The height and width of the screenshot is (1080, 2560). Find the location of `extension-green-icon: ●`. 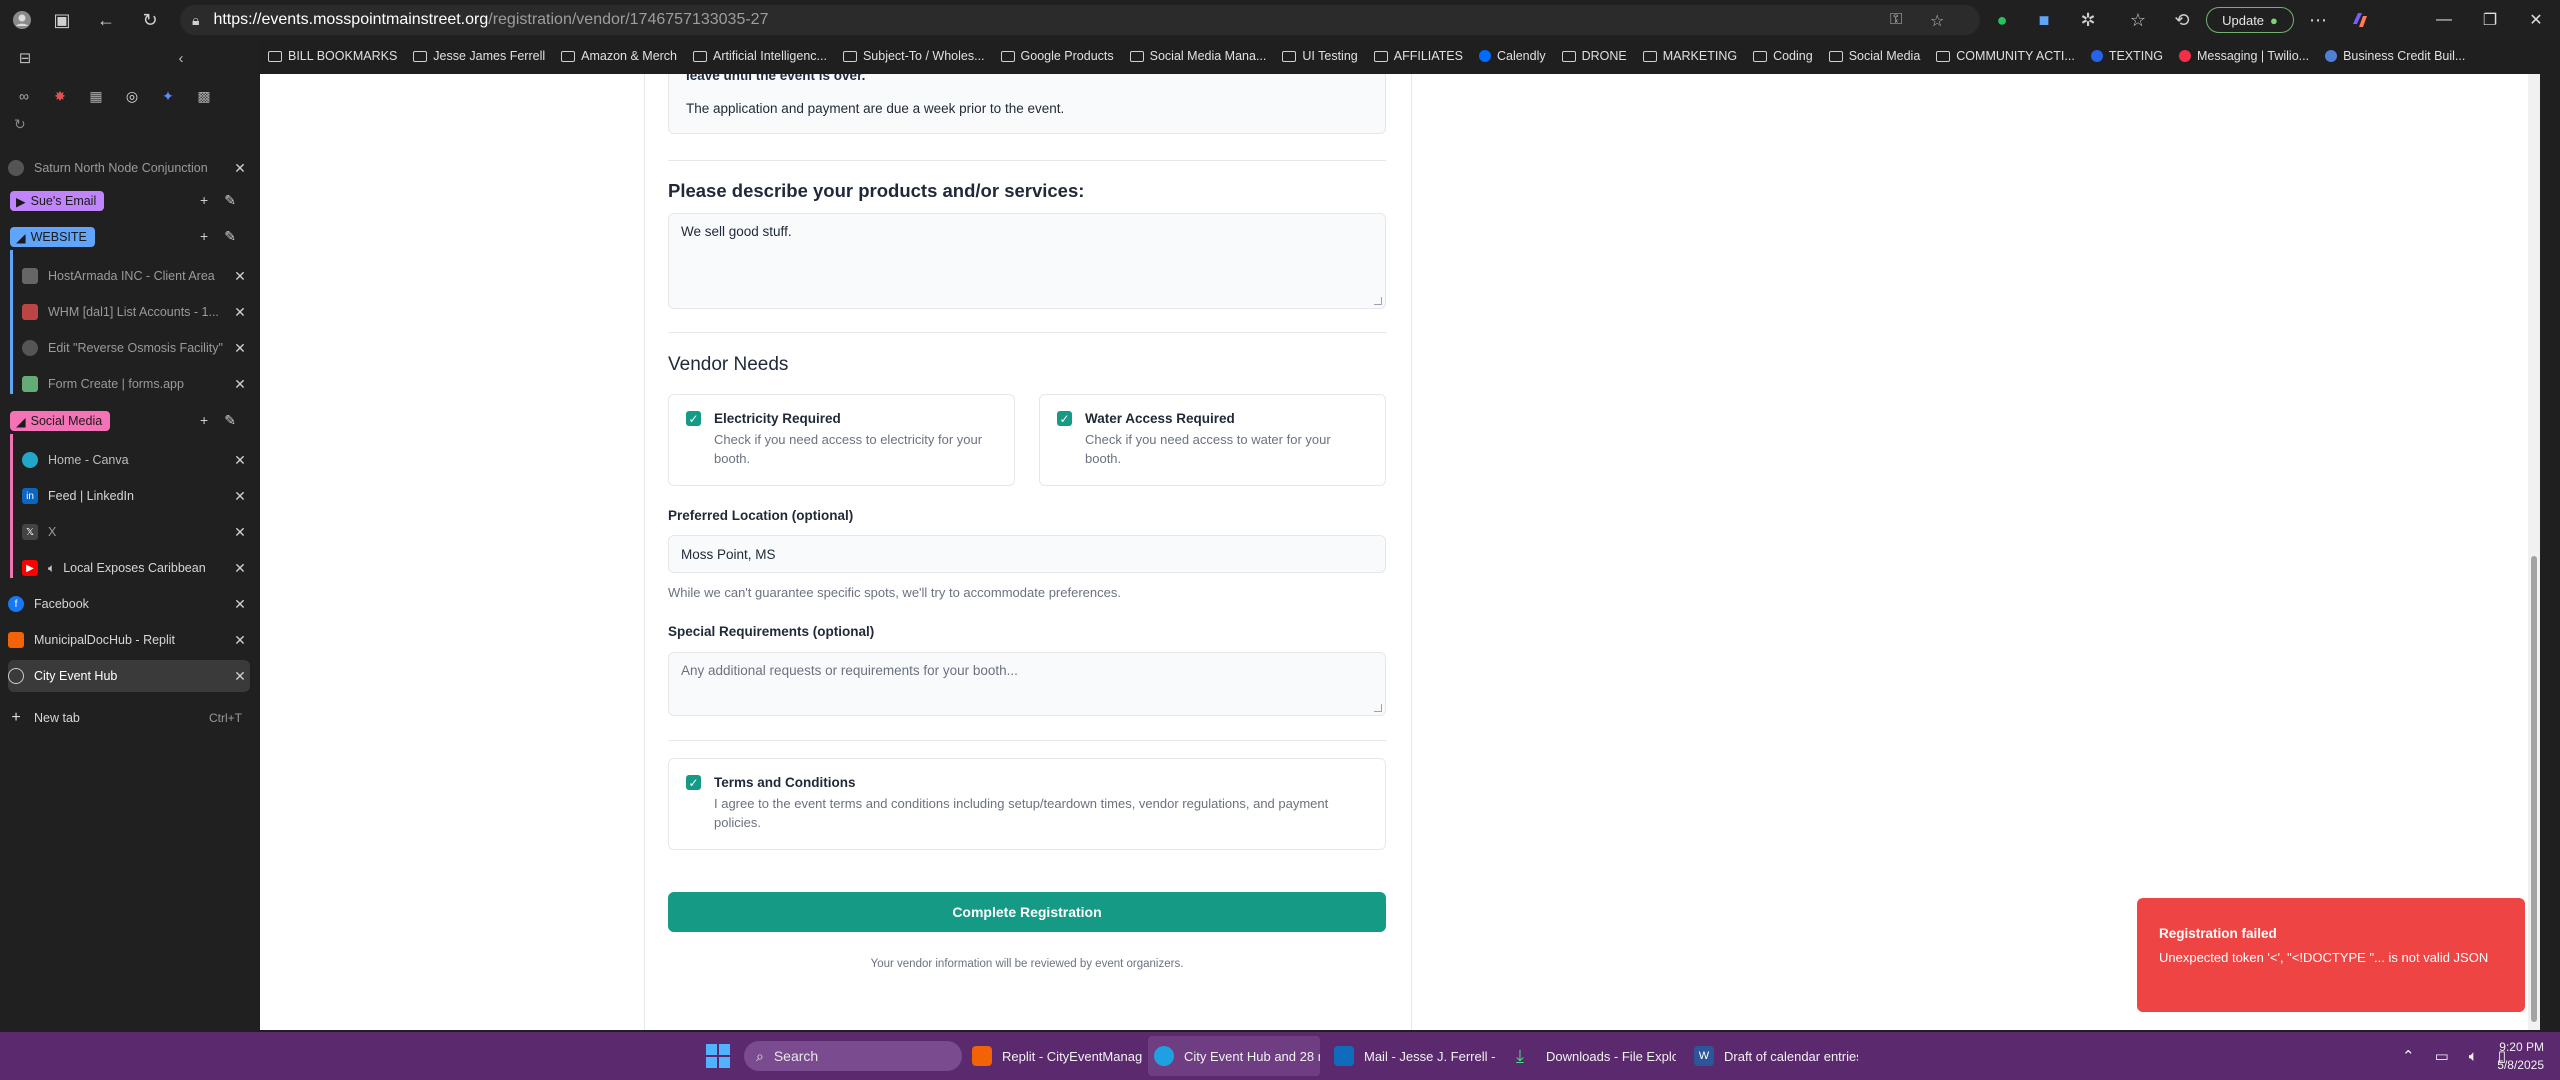

extension-green-icon: ● is located at coordinates (2002, 20).